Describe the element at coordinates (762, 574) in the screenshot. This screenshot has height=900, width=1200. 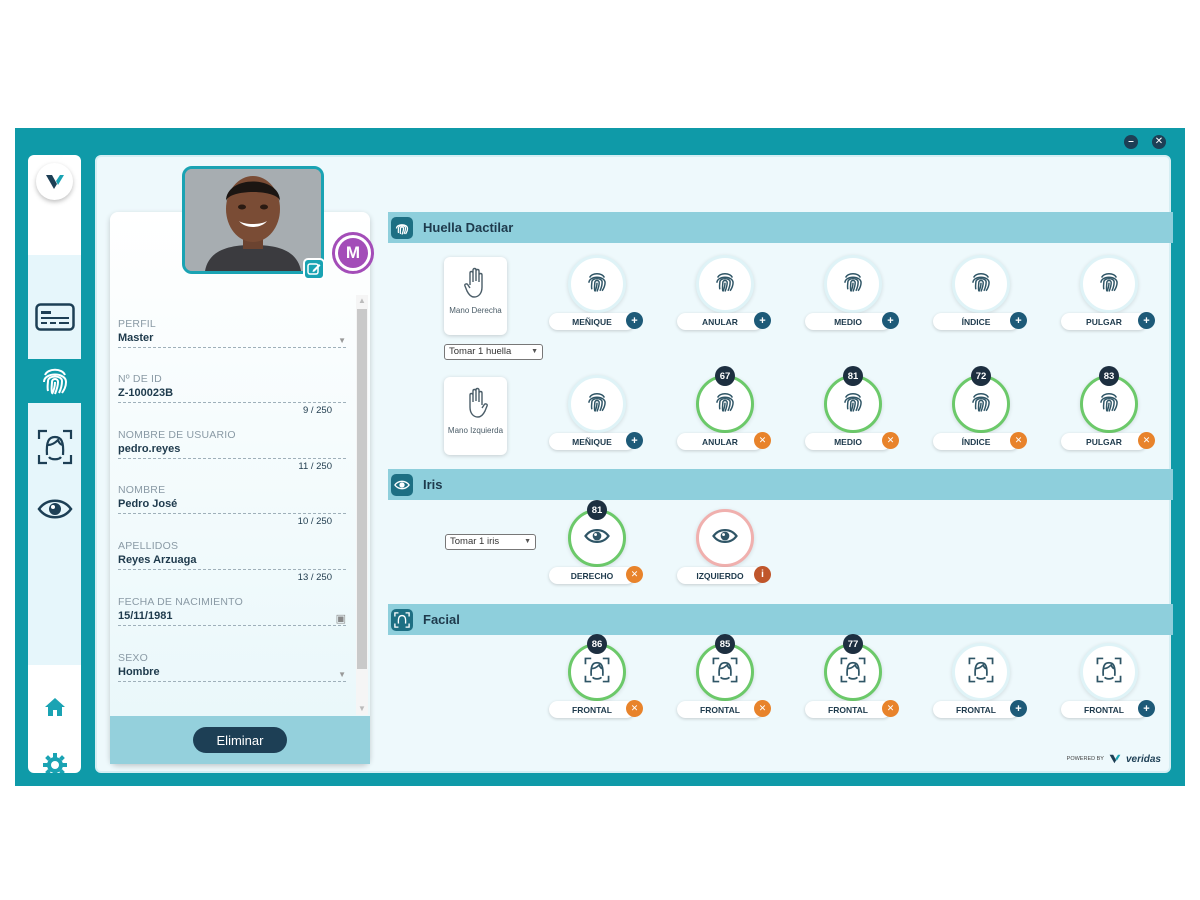
I see `info-icon: i` at that location.